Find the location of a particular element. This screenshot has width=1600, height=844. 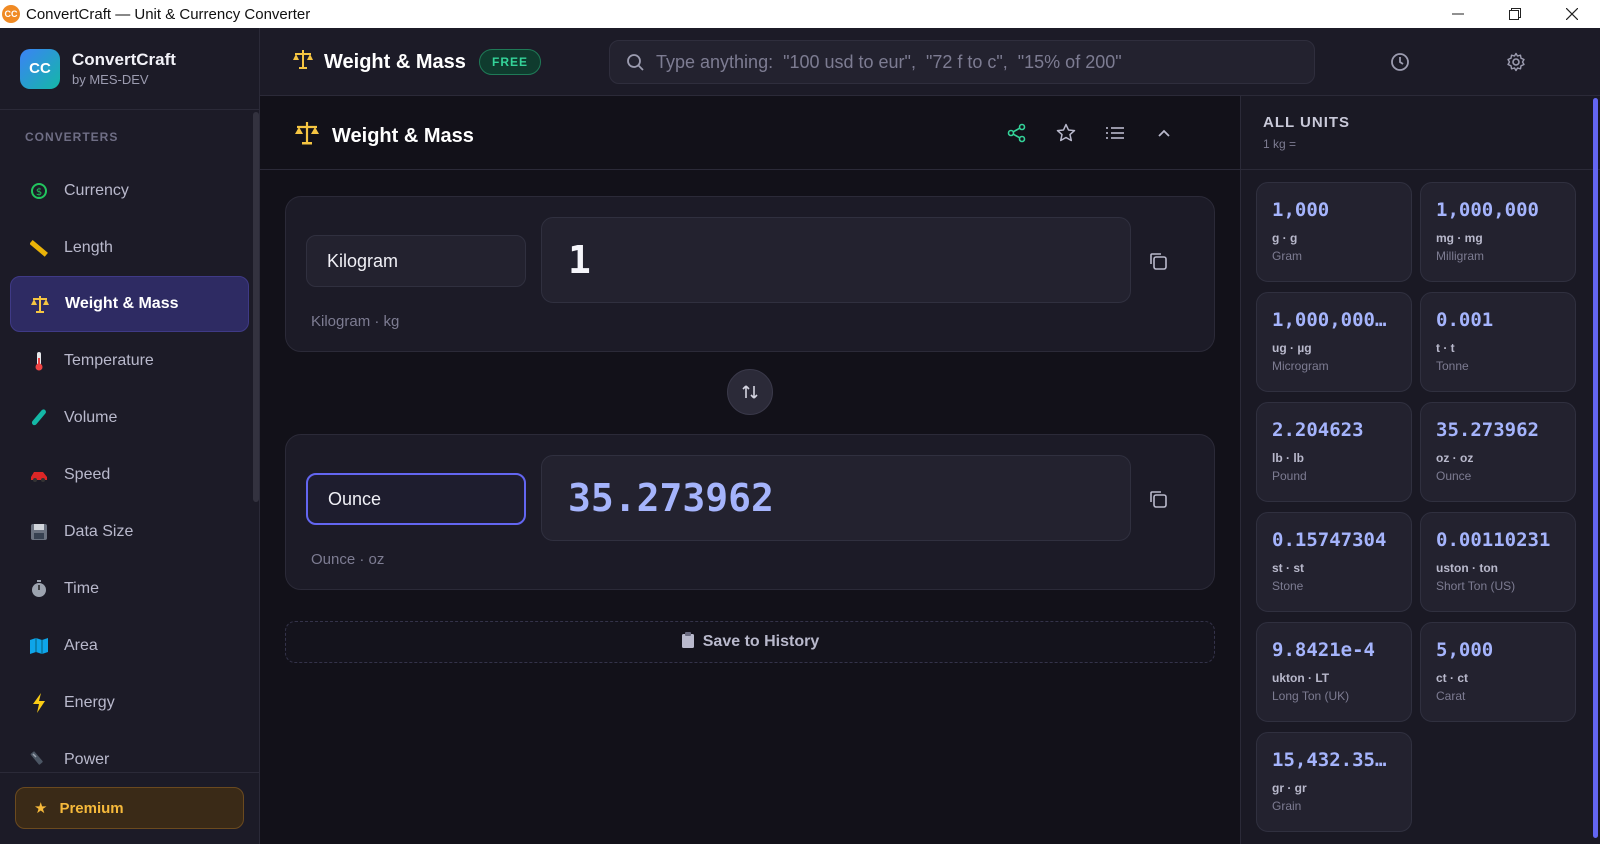

unit-card-long-ton: 9.8421e-4 ukton · LT Long Ton (UK) is located at coordinates (1334, 672).